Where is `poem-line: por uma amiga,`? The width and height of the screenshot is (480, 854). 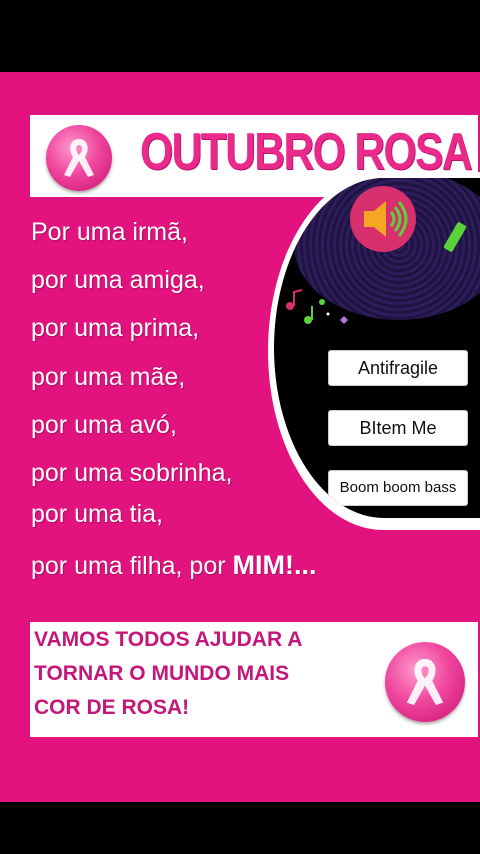
poem-line: por uma amiga, is located at coordinates (118, 280).